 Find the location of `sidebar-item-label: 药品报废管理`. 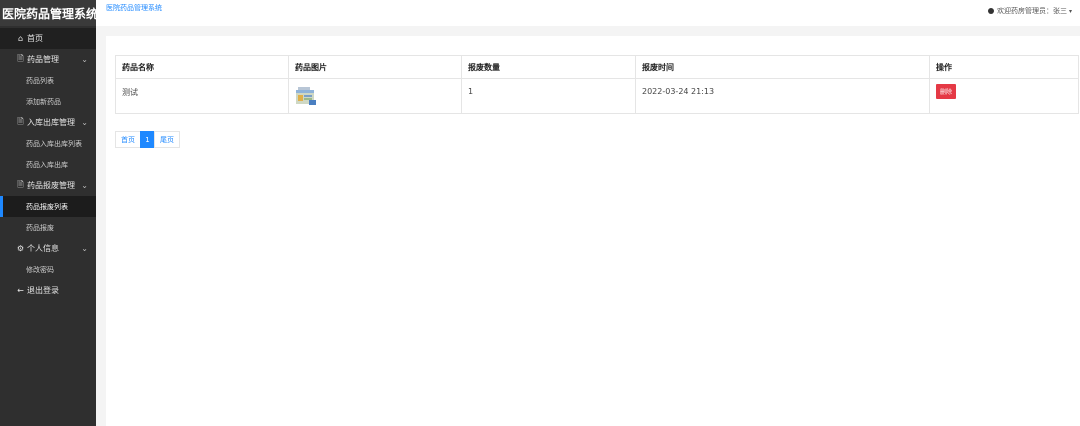

sidebar-item-label: 药品报废管理 is located at coordinates (51, 185).